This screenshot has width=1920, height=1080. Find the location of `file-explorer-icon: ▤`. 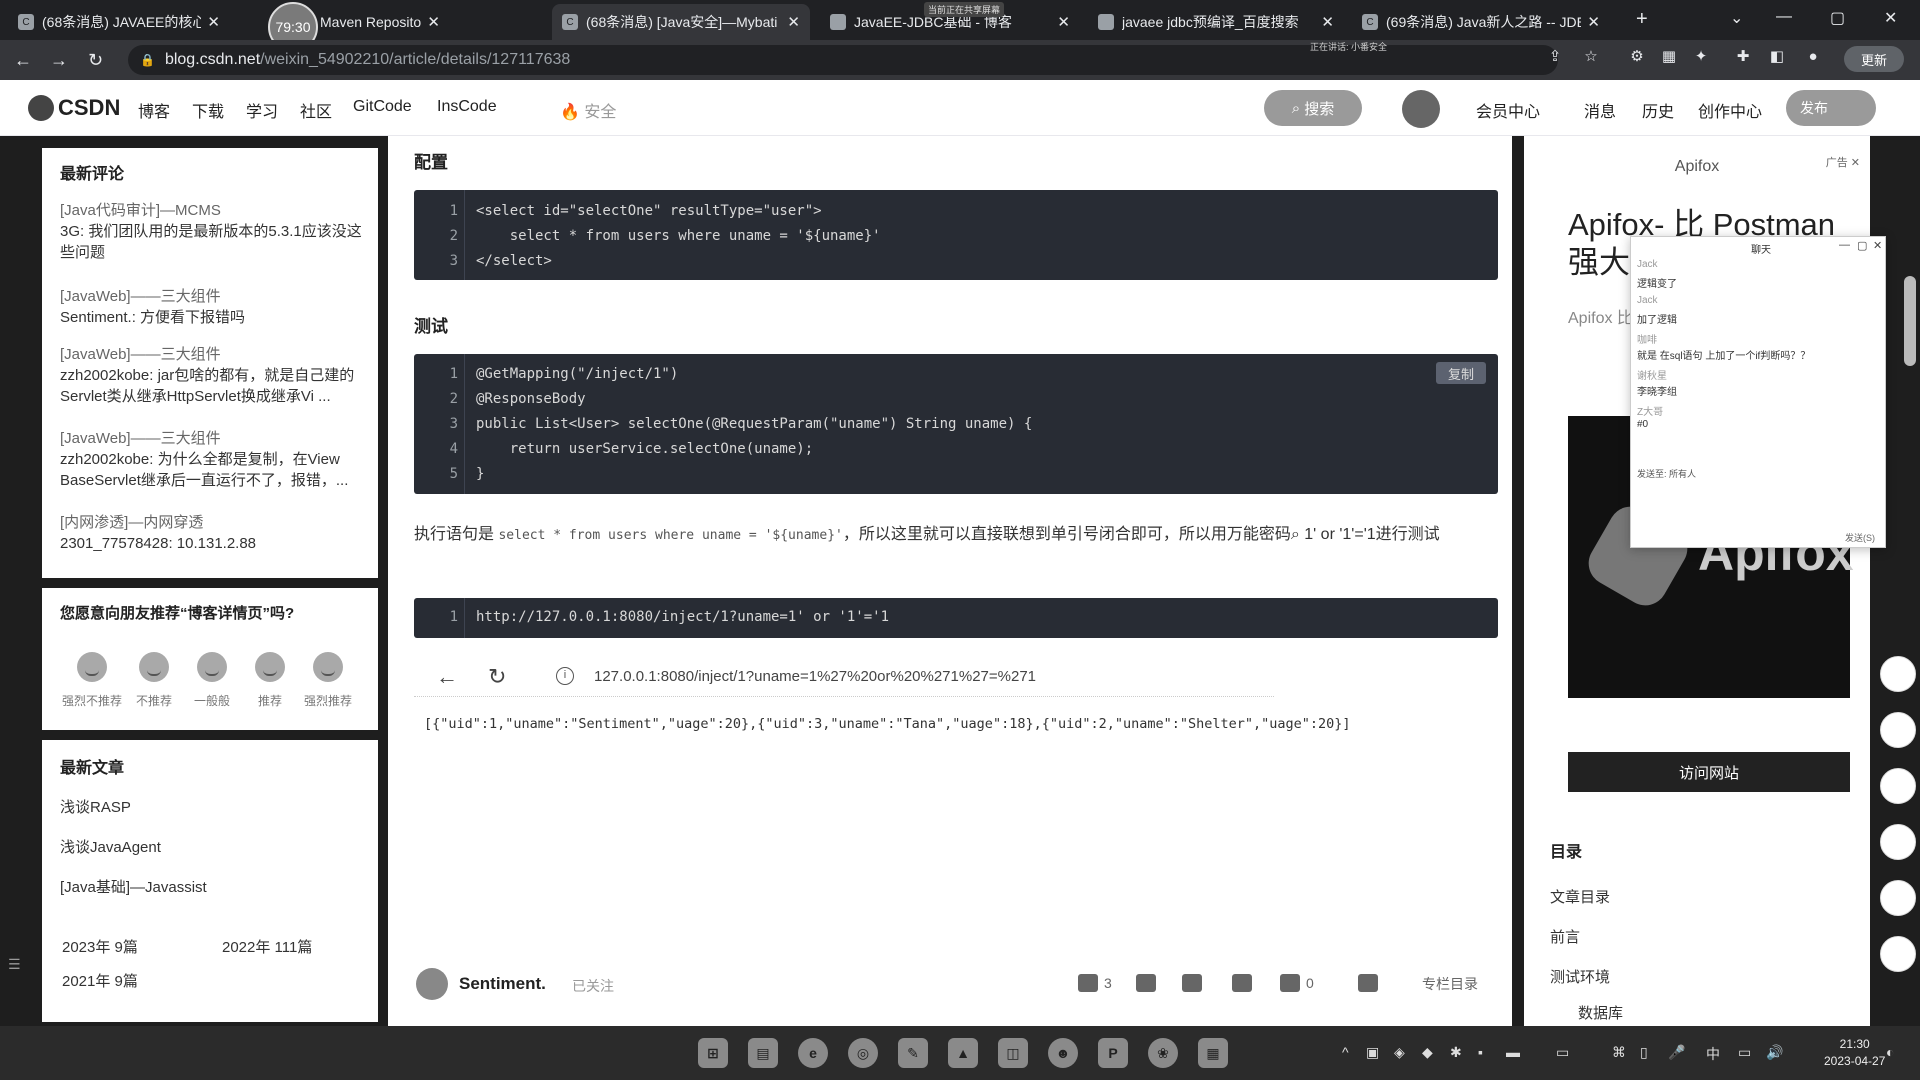

file-explorer-icon: ▤ is located at coordinates (763, 1053).